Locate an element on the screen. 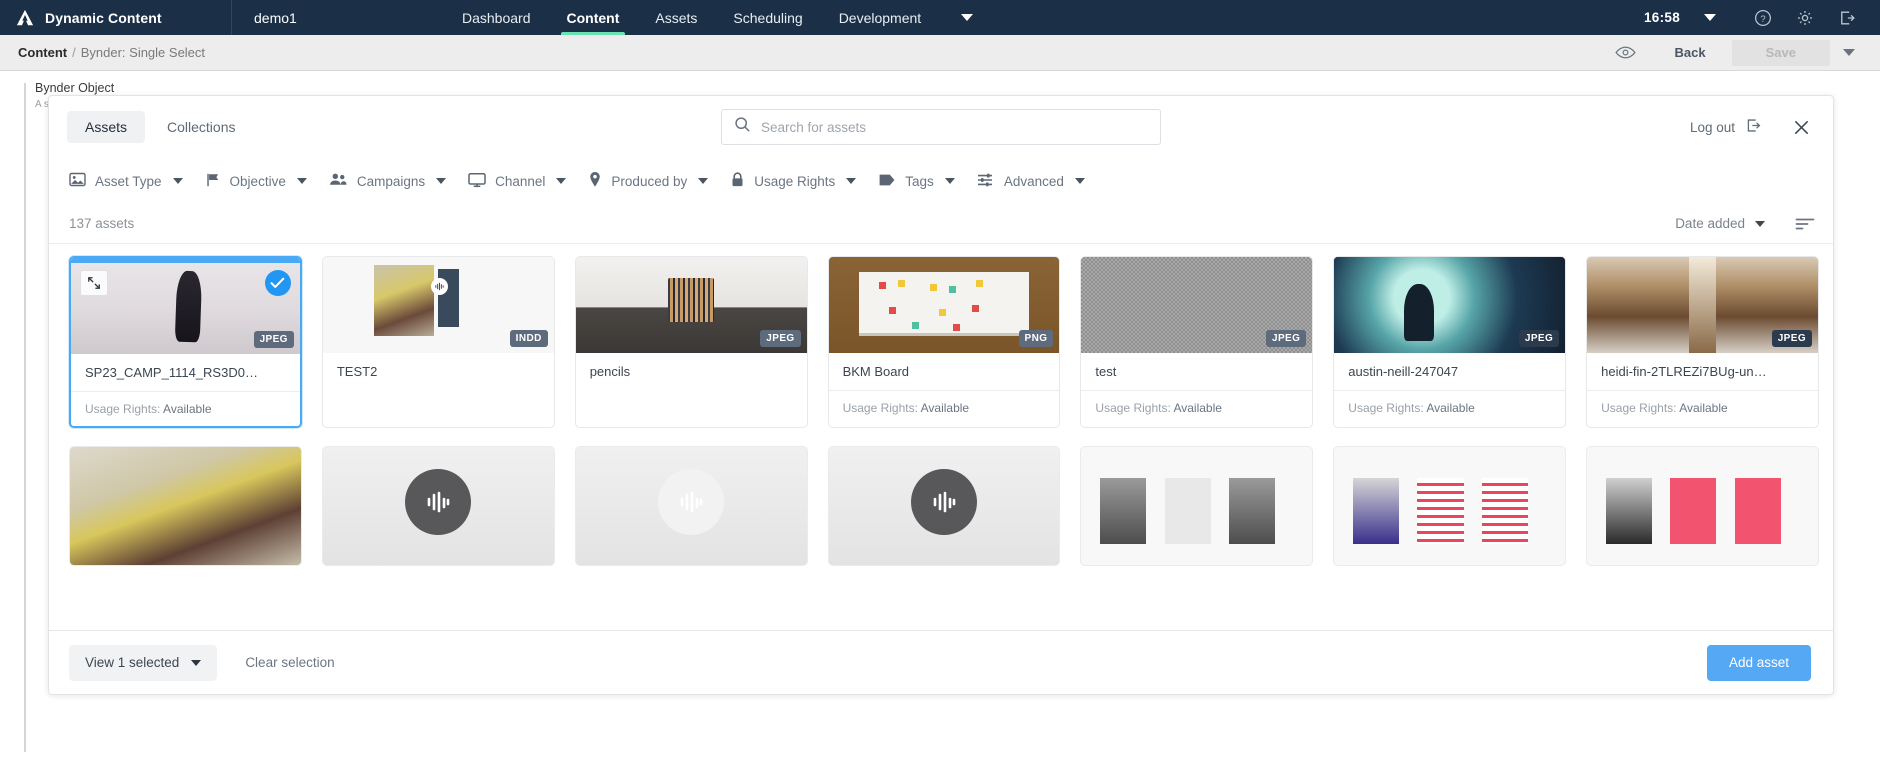  asset-card: PNG BKM Board Usage Rights: Available is located at coordinates (944, 342).